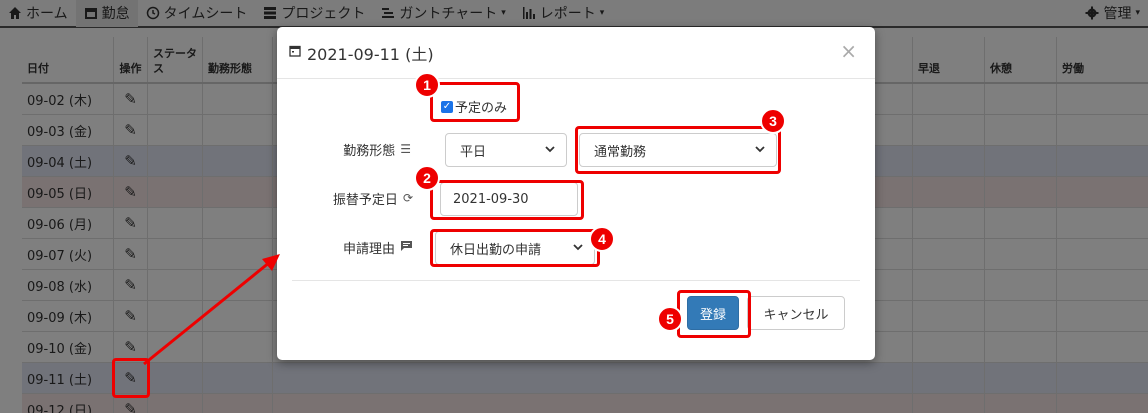 This screenshot has width=1148, height=413. I want to click on annotation-badge-5: 5, so click(670, 319).